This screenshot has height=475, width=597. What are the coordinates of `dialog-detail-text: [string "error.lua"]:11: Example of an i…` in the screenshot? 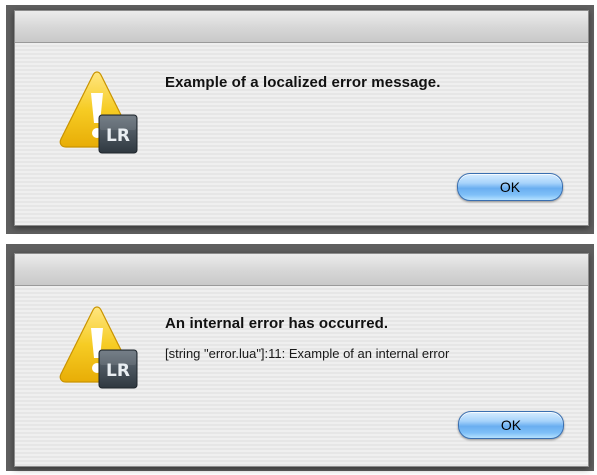 It's located at (307, 353).